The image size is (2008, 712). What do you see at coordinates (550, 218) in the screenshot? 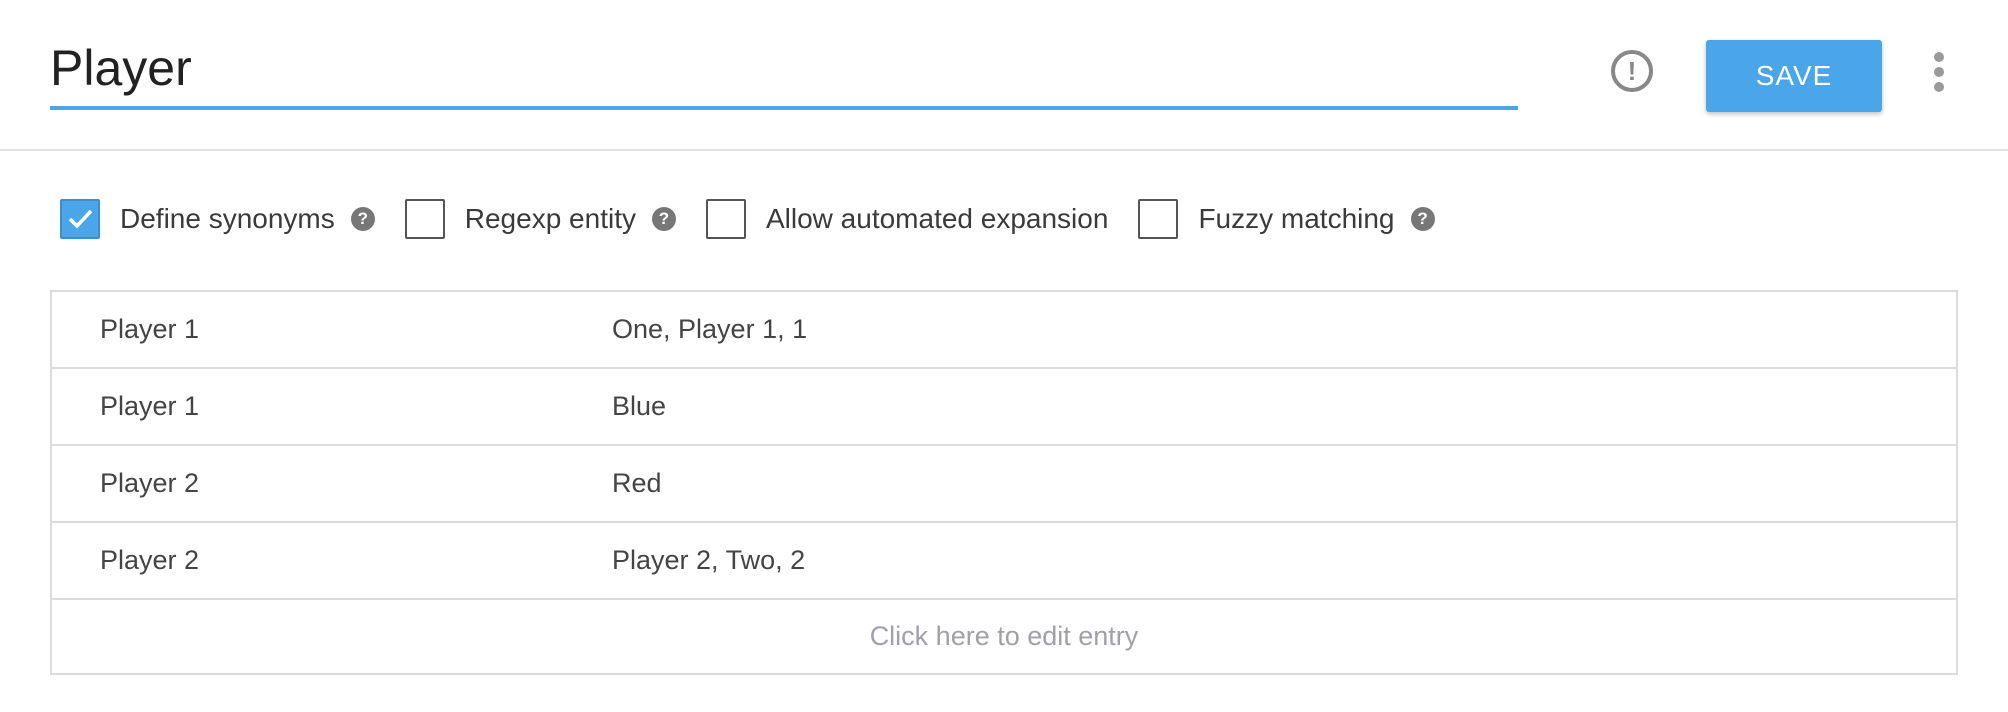
I see `regexp-entity-label: Regexp entity` at bounding box center [550, 218].